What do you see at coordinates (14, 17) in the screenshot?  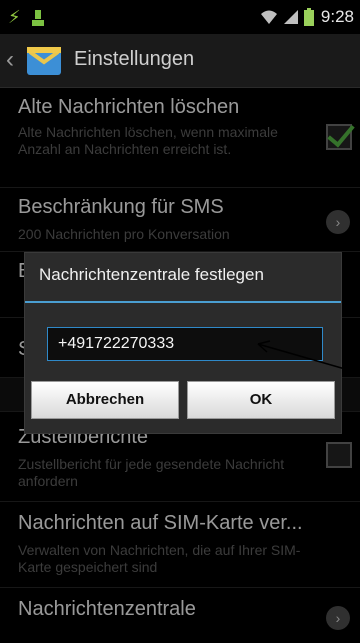 I see `usb-icon: ⚡` at bounding box center [14, 17].